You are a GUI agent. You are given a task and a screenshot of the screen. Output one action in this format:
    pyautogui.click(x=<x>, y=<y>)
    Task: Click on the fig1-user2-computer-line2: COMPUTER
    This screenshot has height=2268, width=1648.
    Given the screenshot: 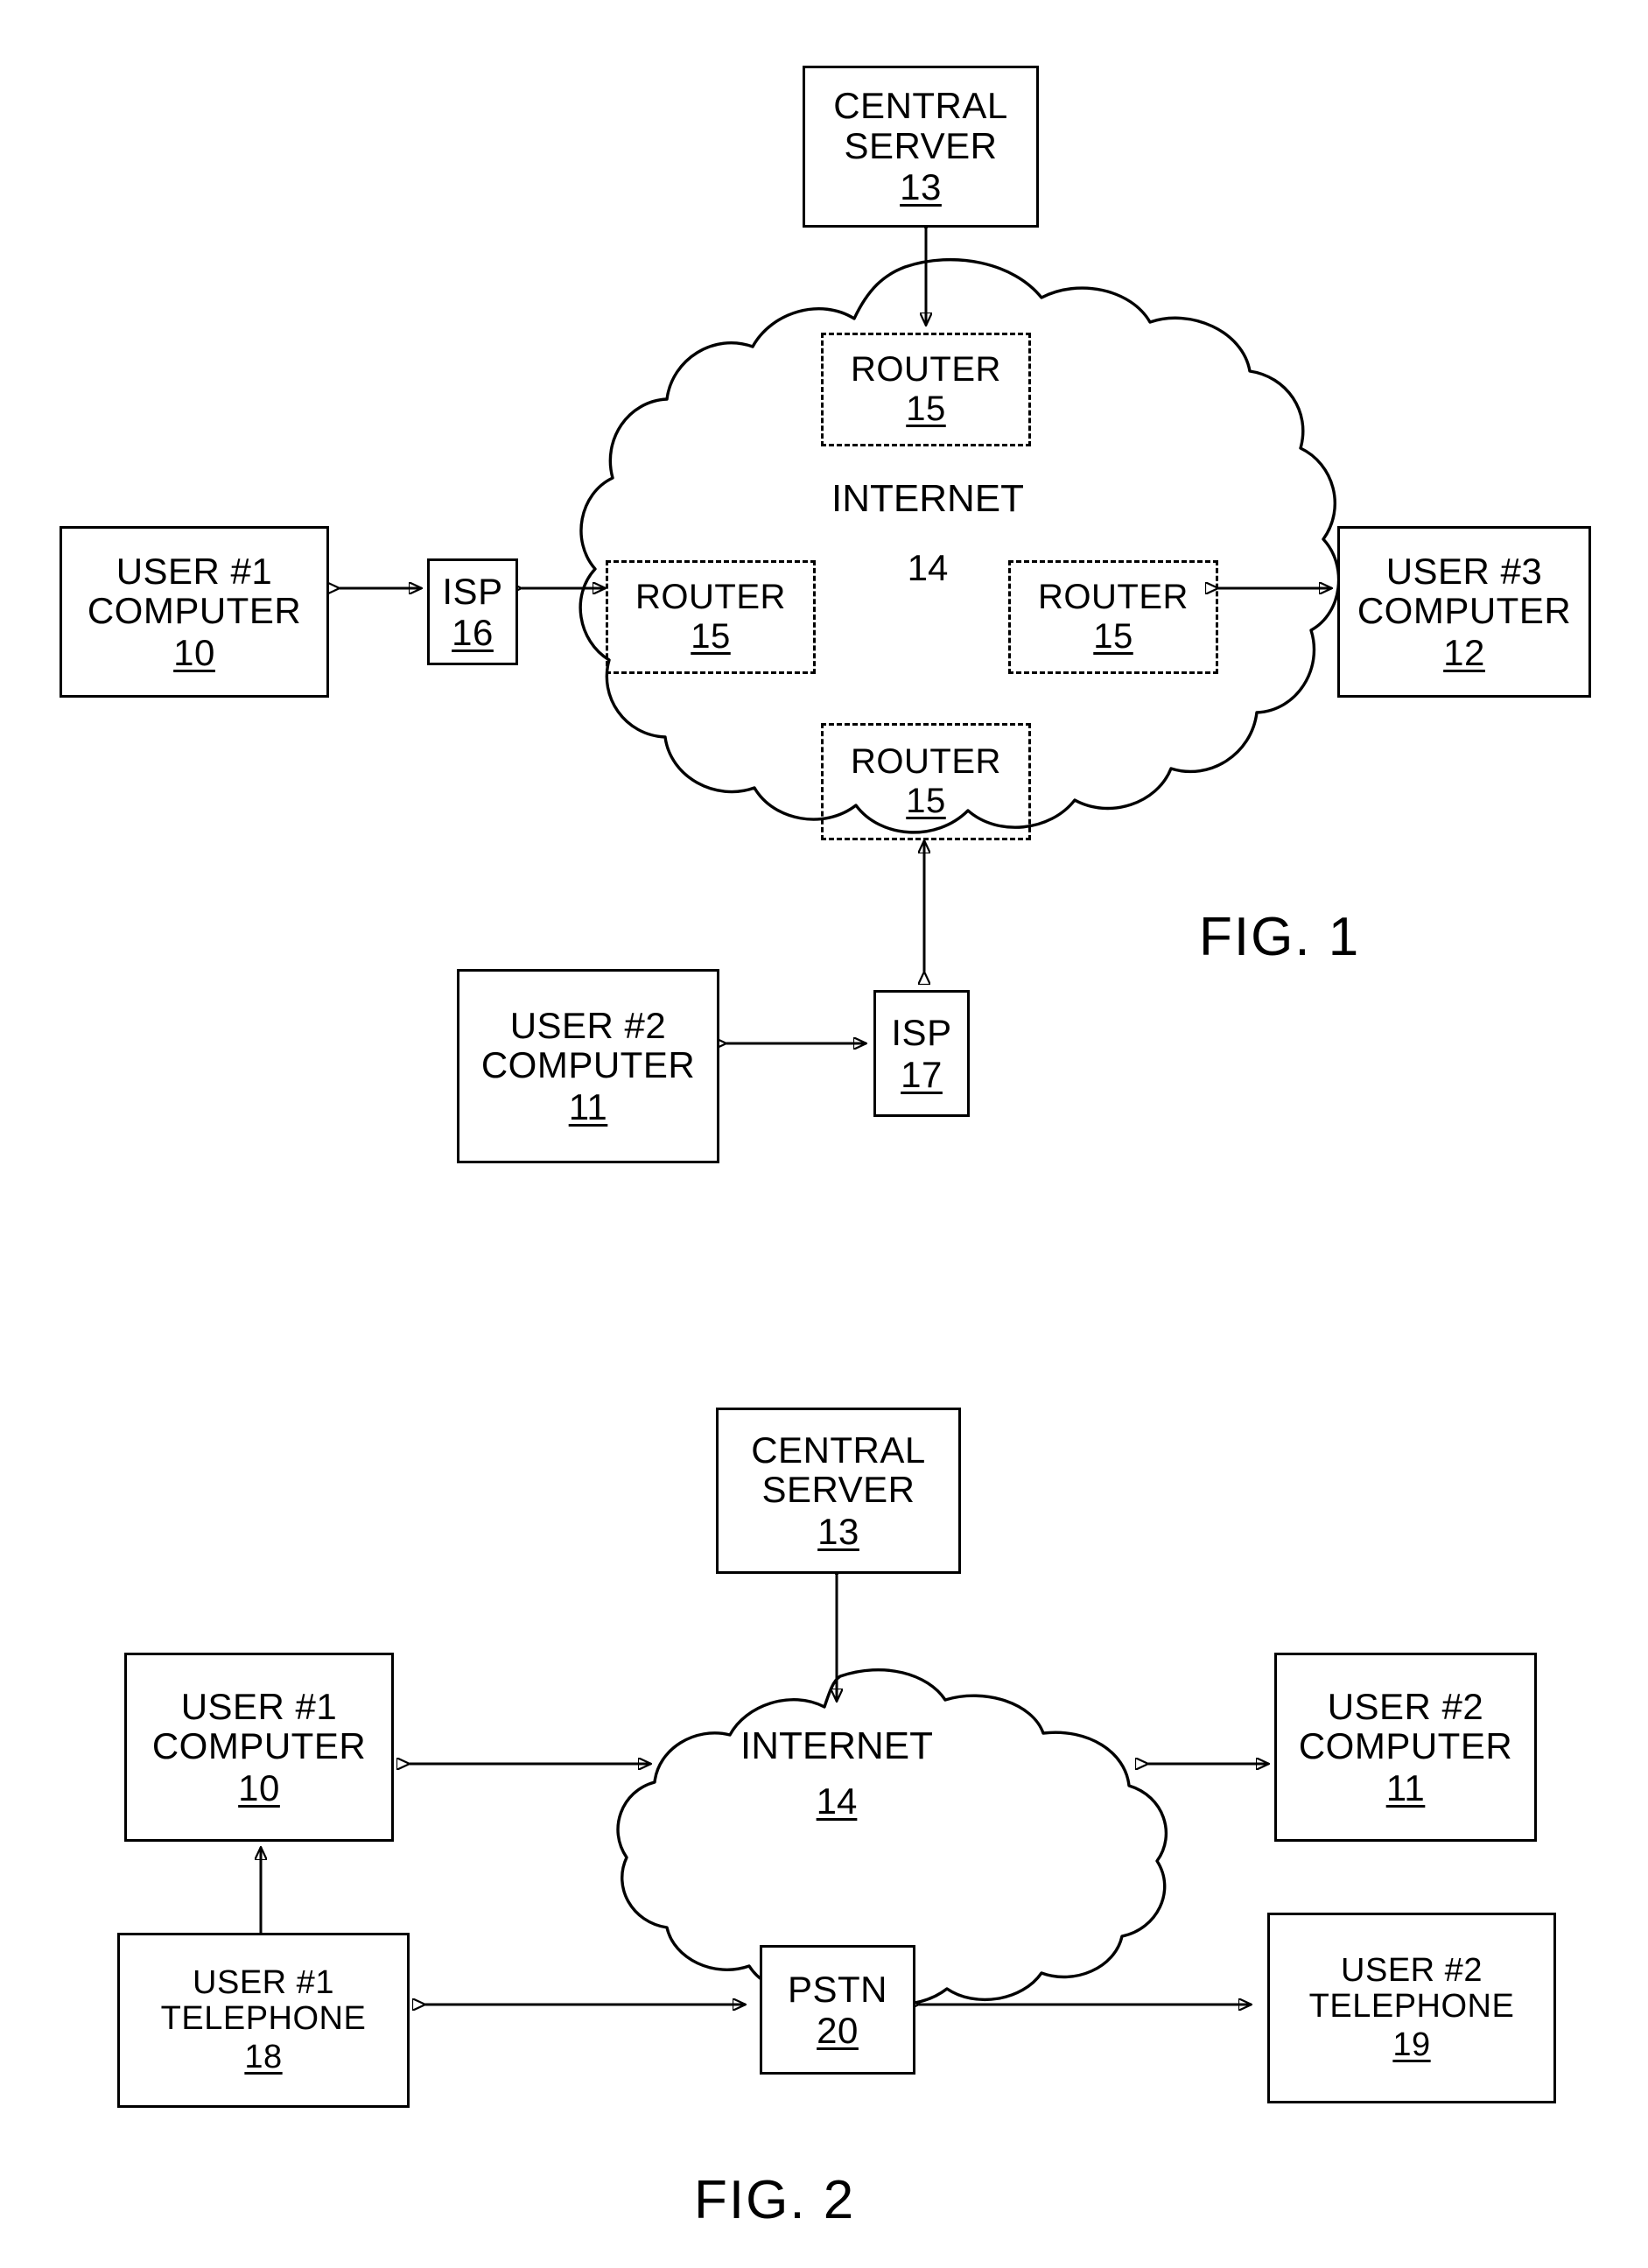 What is the action you would take?
    pyautogui.click(x=588, y=1065)
    